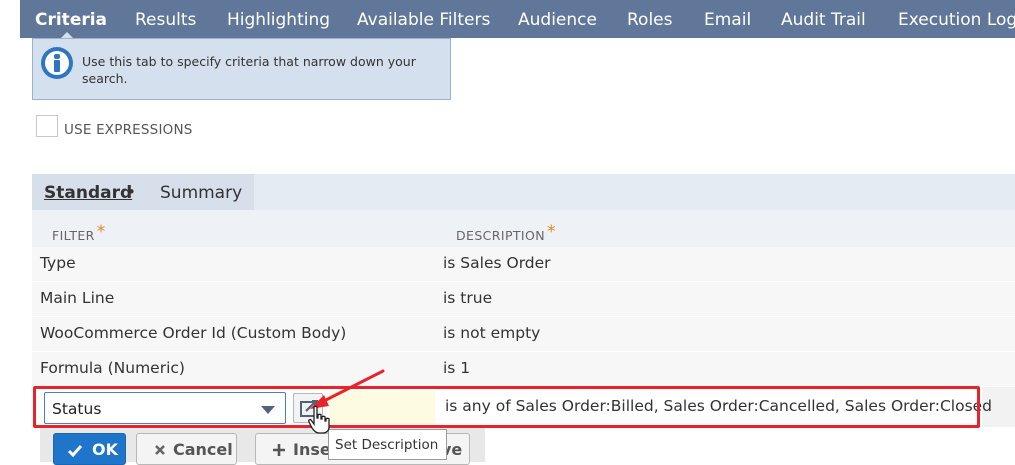 The image size is (1015, 465). Describe the element at coordinates (279, 450) in the screenshot. I see `plus-icon` at that location.